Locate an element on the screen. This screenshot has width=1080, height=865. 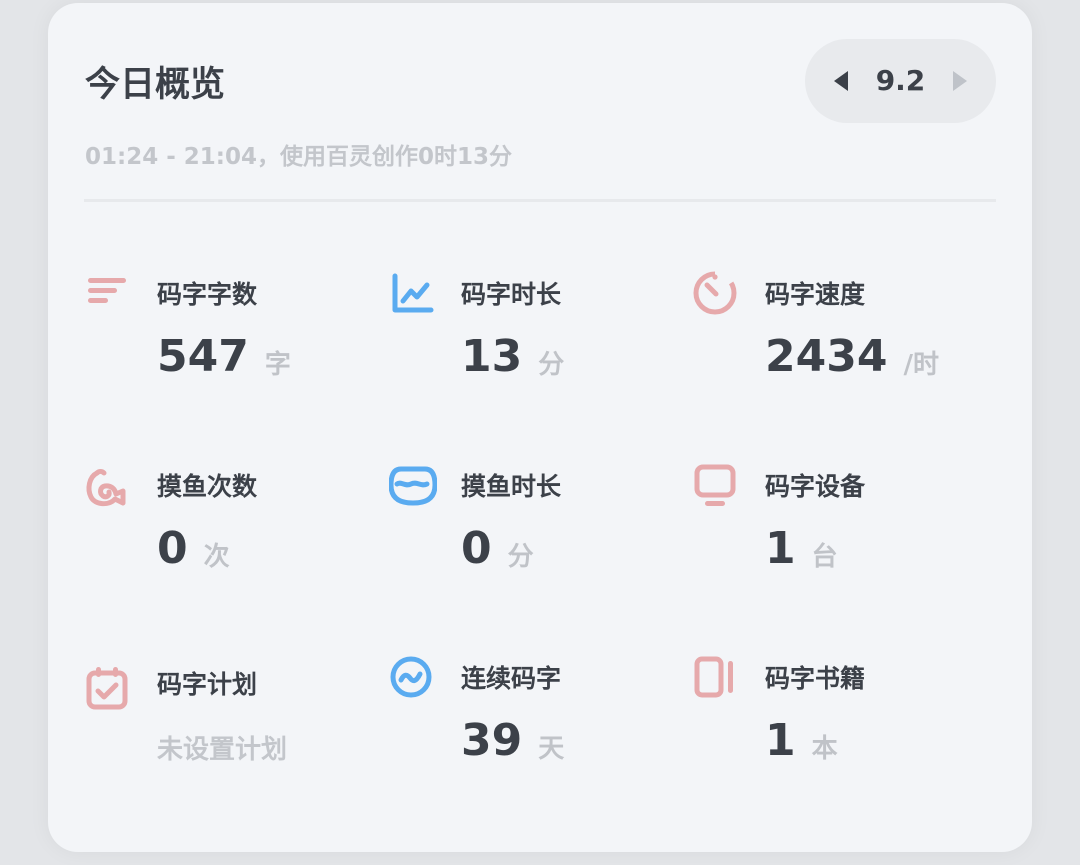
stat-label: 摸鱼时长 is located at coordinates (511, 486).